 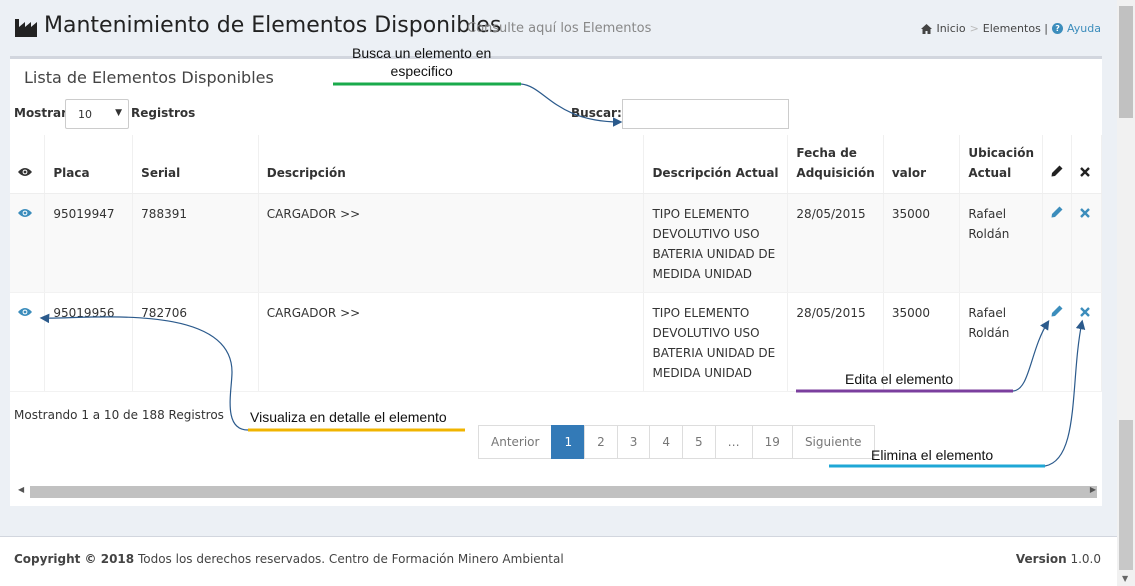 I want to click on scroll-down-icon: ▼, so click(x=1125, y=578).